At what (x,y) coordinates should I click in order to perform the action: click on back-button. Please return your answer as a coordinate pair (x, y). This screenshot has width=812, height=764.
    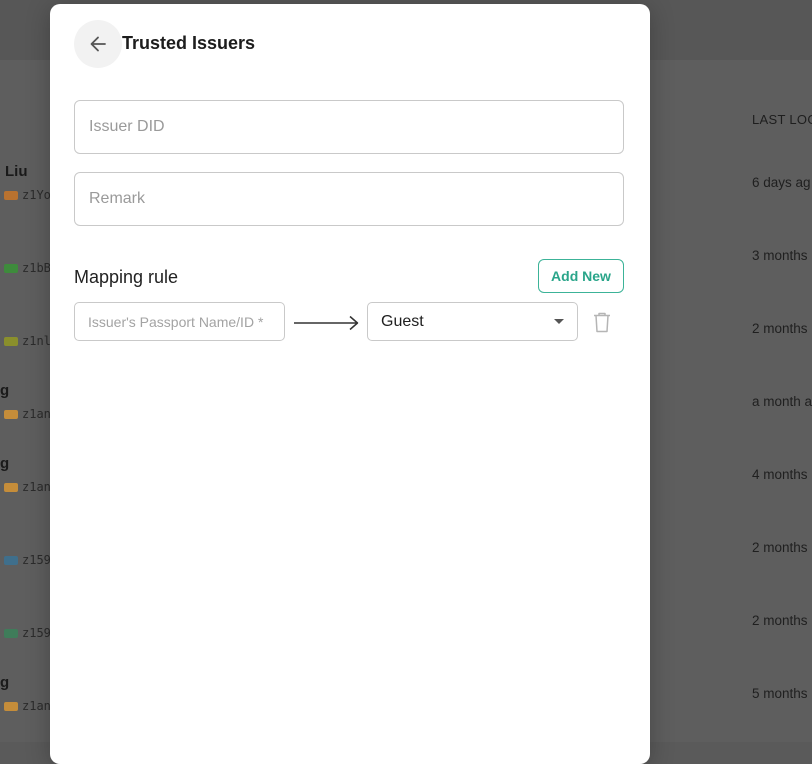
    Looking at the image, I should click on (98, 44).